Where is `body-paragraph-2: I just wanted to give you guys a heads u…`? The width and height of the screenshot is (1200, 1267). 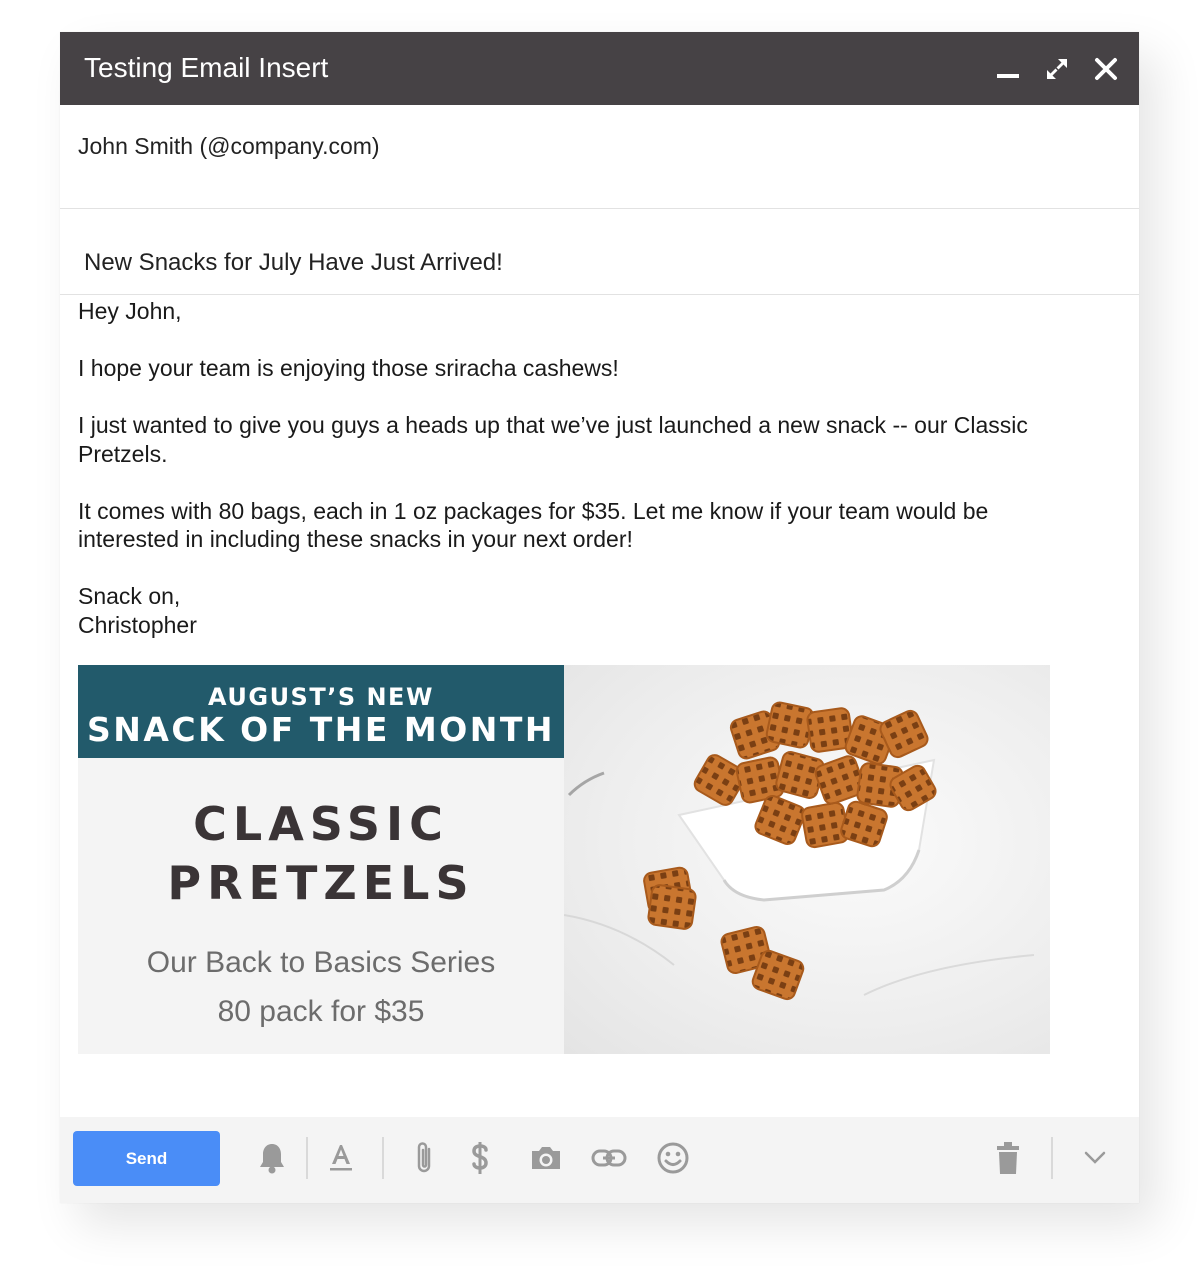 body-paragraph-2: I just wanted to give you guys a heads u… is located at coordinates (553, 439).